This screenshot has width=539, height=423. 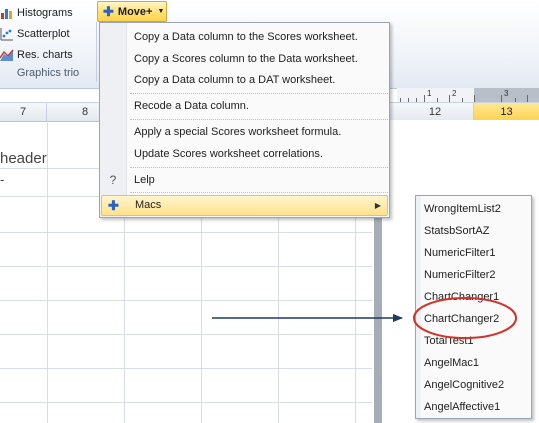 What do you see at coordinates (7, 55) in the screenshot?
I see `res-charts-icon` at bounding box center [7, 55].